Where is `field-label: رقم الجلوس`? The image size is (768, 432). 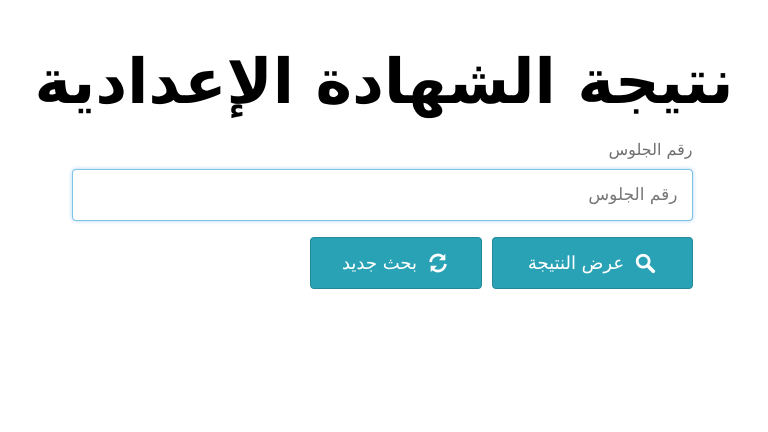
field-label: رقم الجلوس is located at coordinates (650, 150).